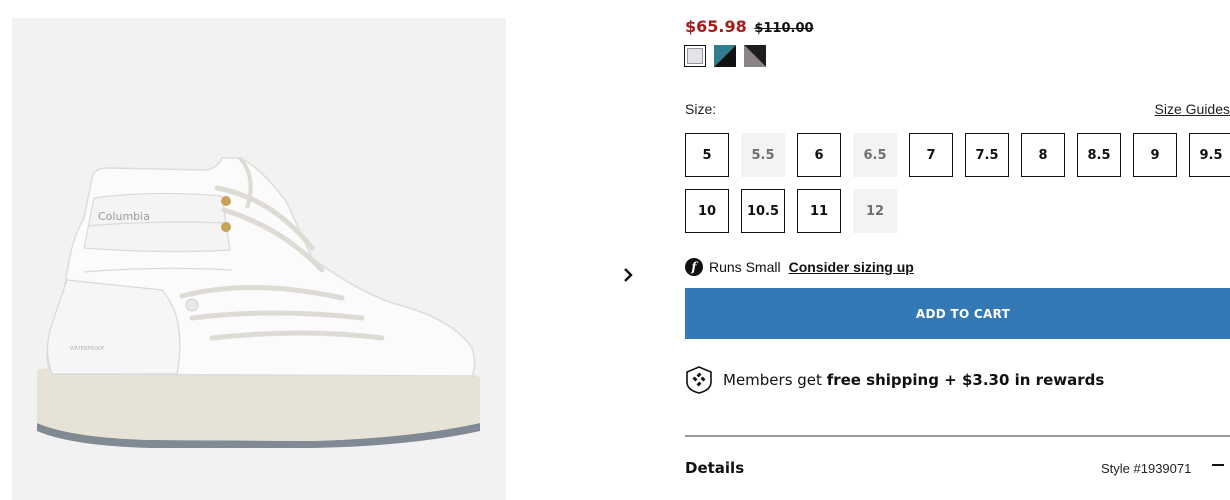 The image size is (1230, 500). Describe the element at coordinates (695, 56) in the screenshot. I see `swatch-light-grey` at that location.